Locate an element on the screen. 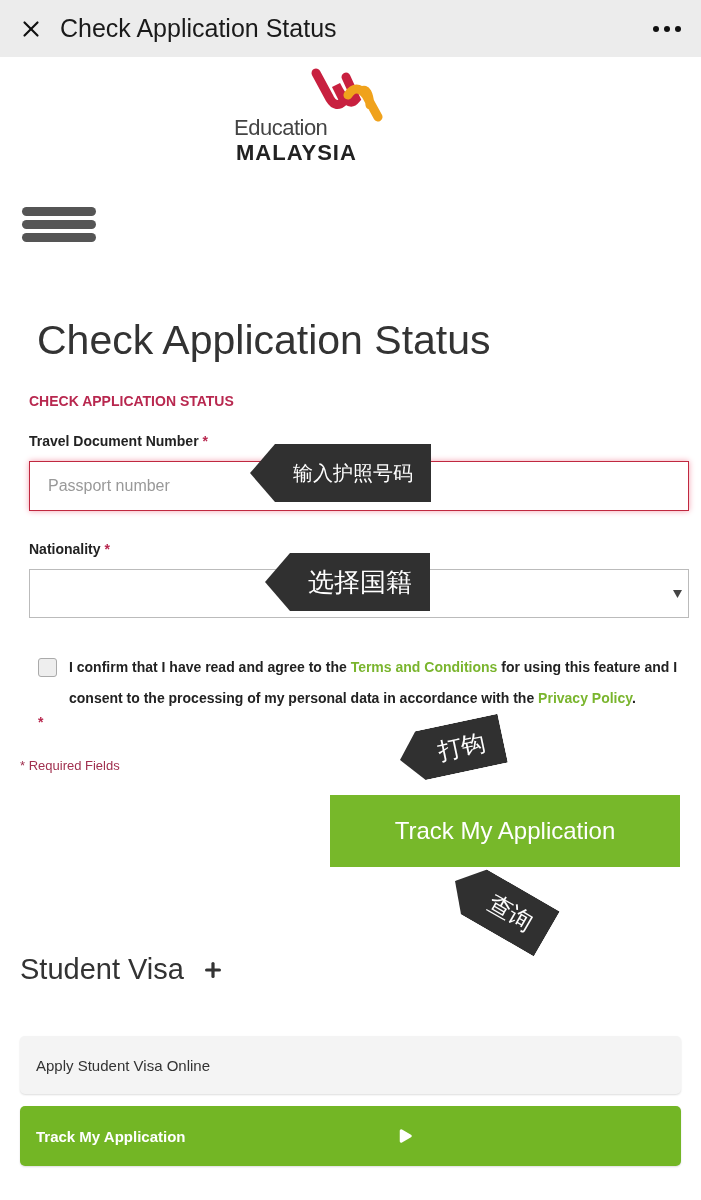 The height and width of the screenshot is (1200, 701). field-label: Nationality * is located at coordinates (70, 549).